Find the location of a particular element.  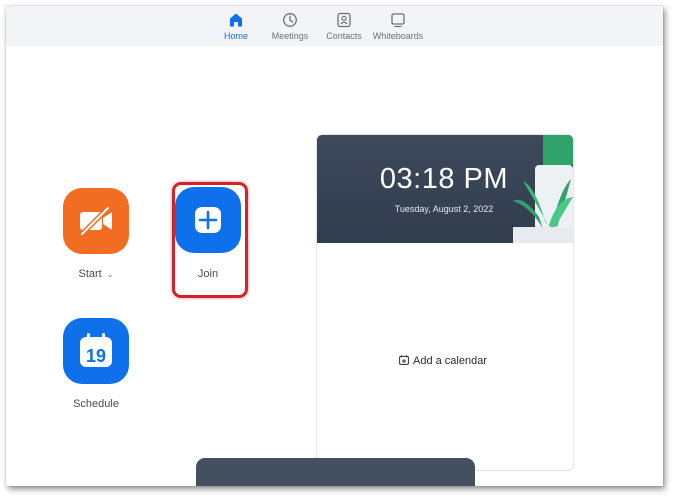

contacts-icon is located at coordinates (344, 20).